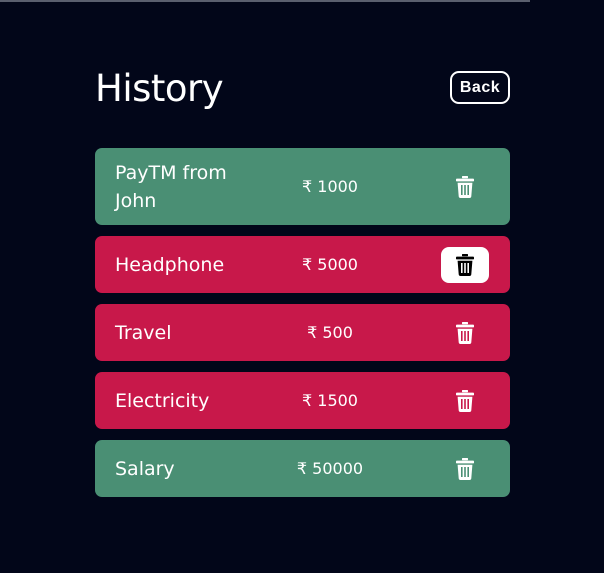  I want to click on transaction-name: Headphone, so click(170, 264).